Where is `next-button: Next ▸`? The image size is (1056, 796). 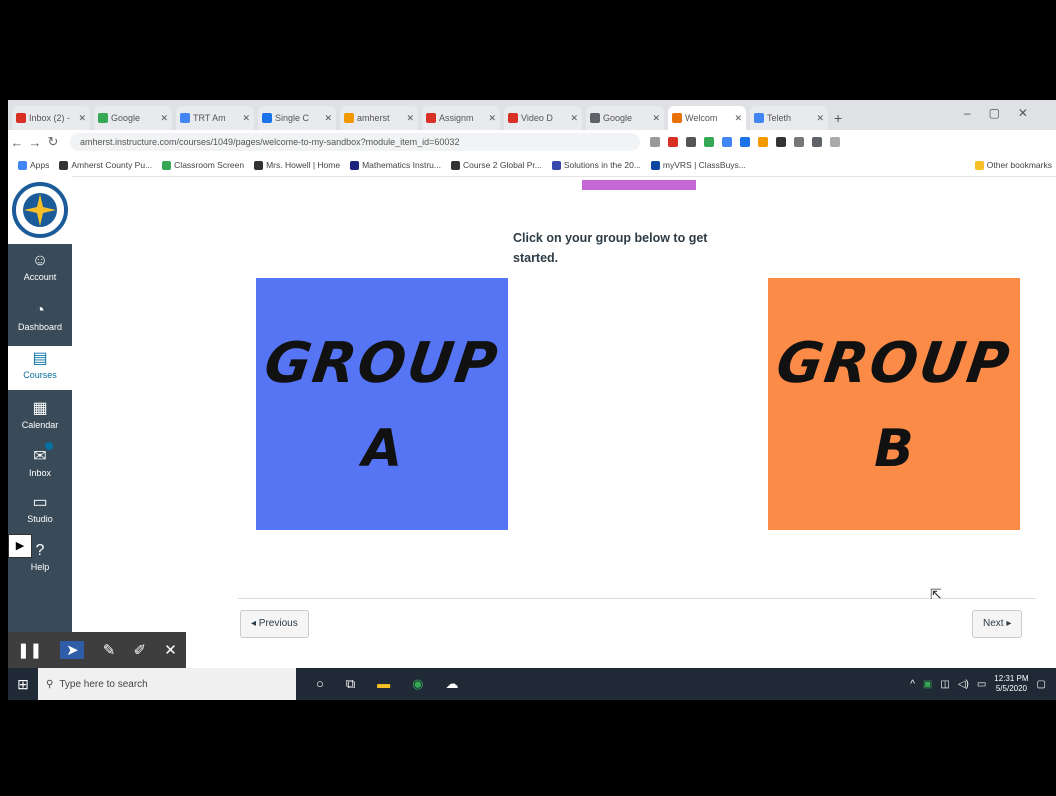
next-button: Next ▸ is located at coordinates (997, 624).